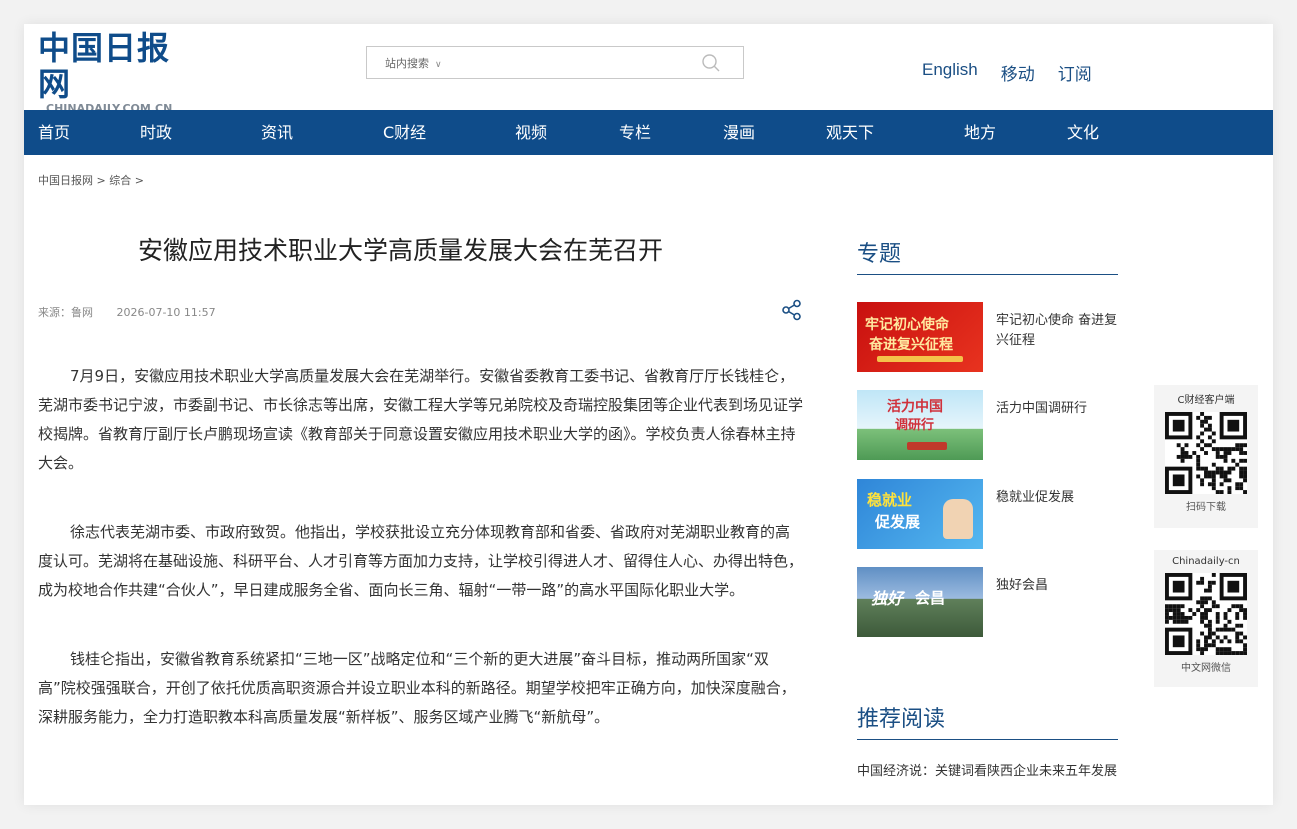  What do you see at coordinates (65, 312) in the screenshot?
I see `article-source: 来源：鲁网` at bounding box center [65, 312].